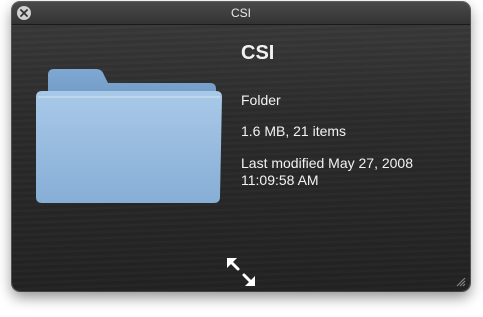 The width and height of the screenshot is (483, 317). Describe the element at coordinates (241, 272) in the screenshot. I see `fullscreen-icon` at that location.